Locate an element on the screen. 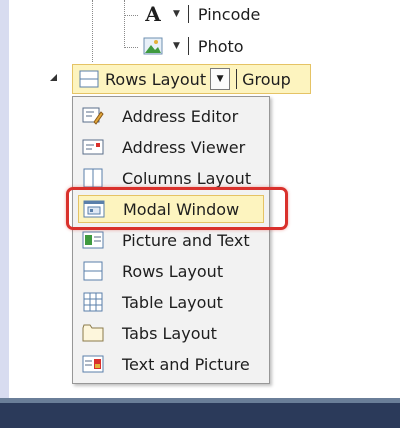  menu-item-label: Table Layout is located at coordinates (172, 302).